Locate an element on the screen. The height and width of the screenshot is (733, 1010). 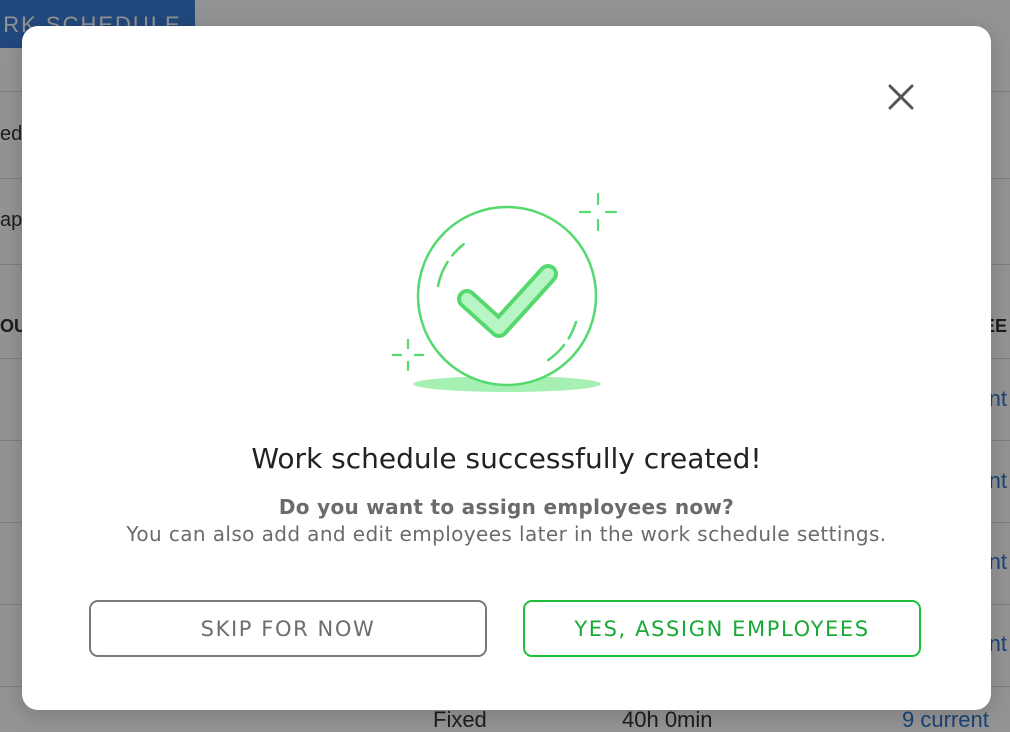
dialog-question: Do you want to assign employees now? is located at coordinates (506, 507).